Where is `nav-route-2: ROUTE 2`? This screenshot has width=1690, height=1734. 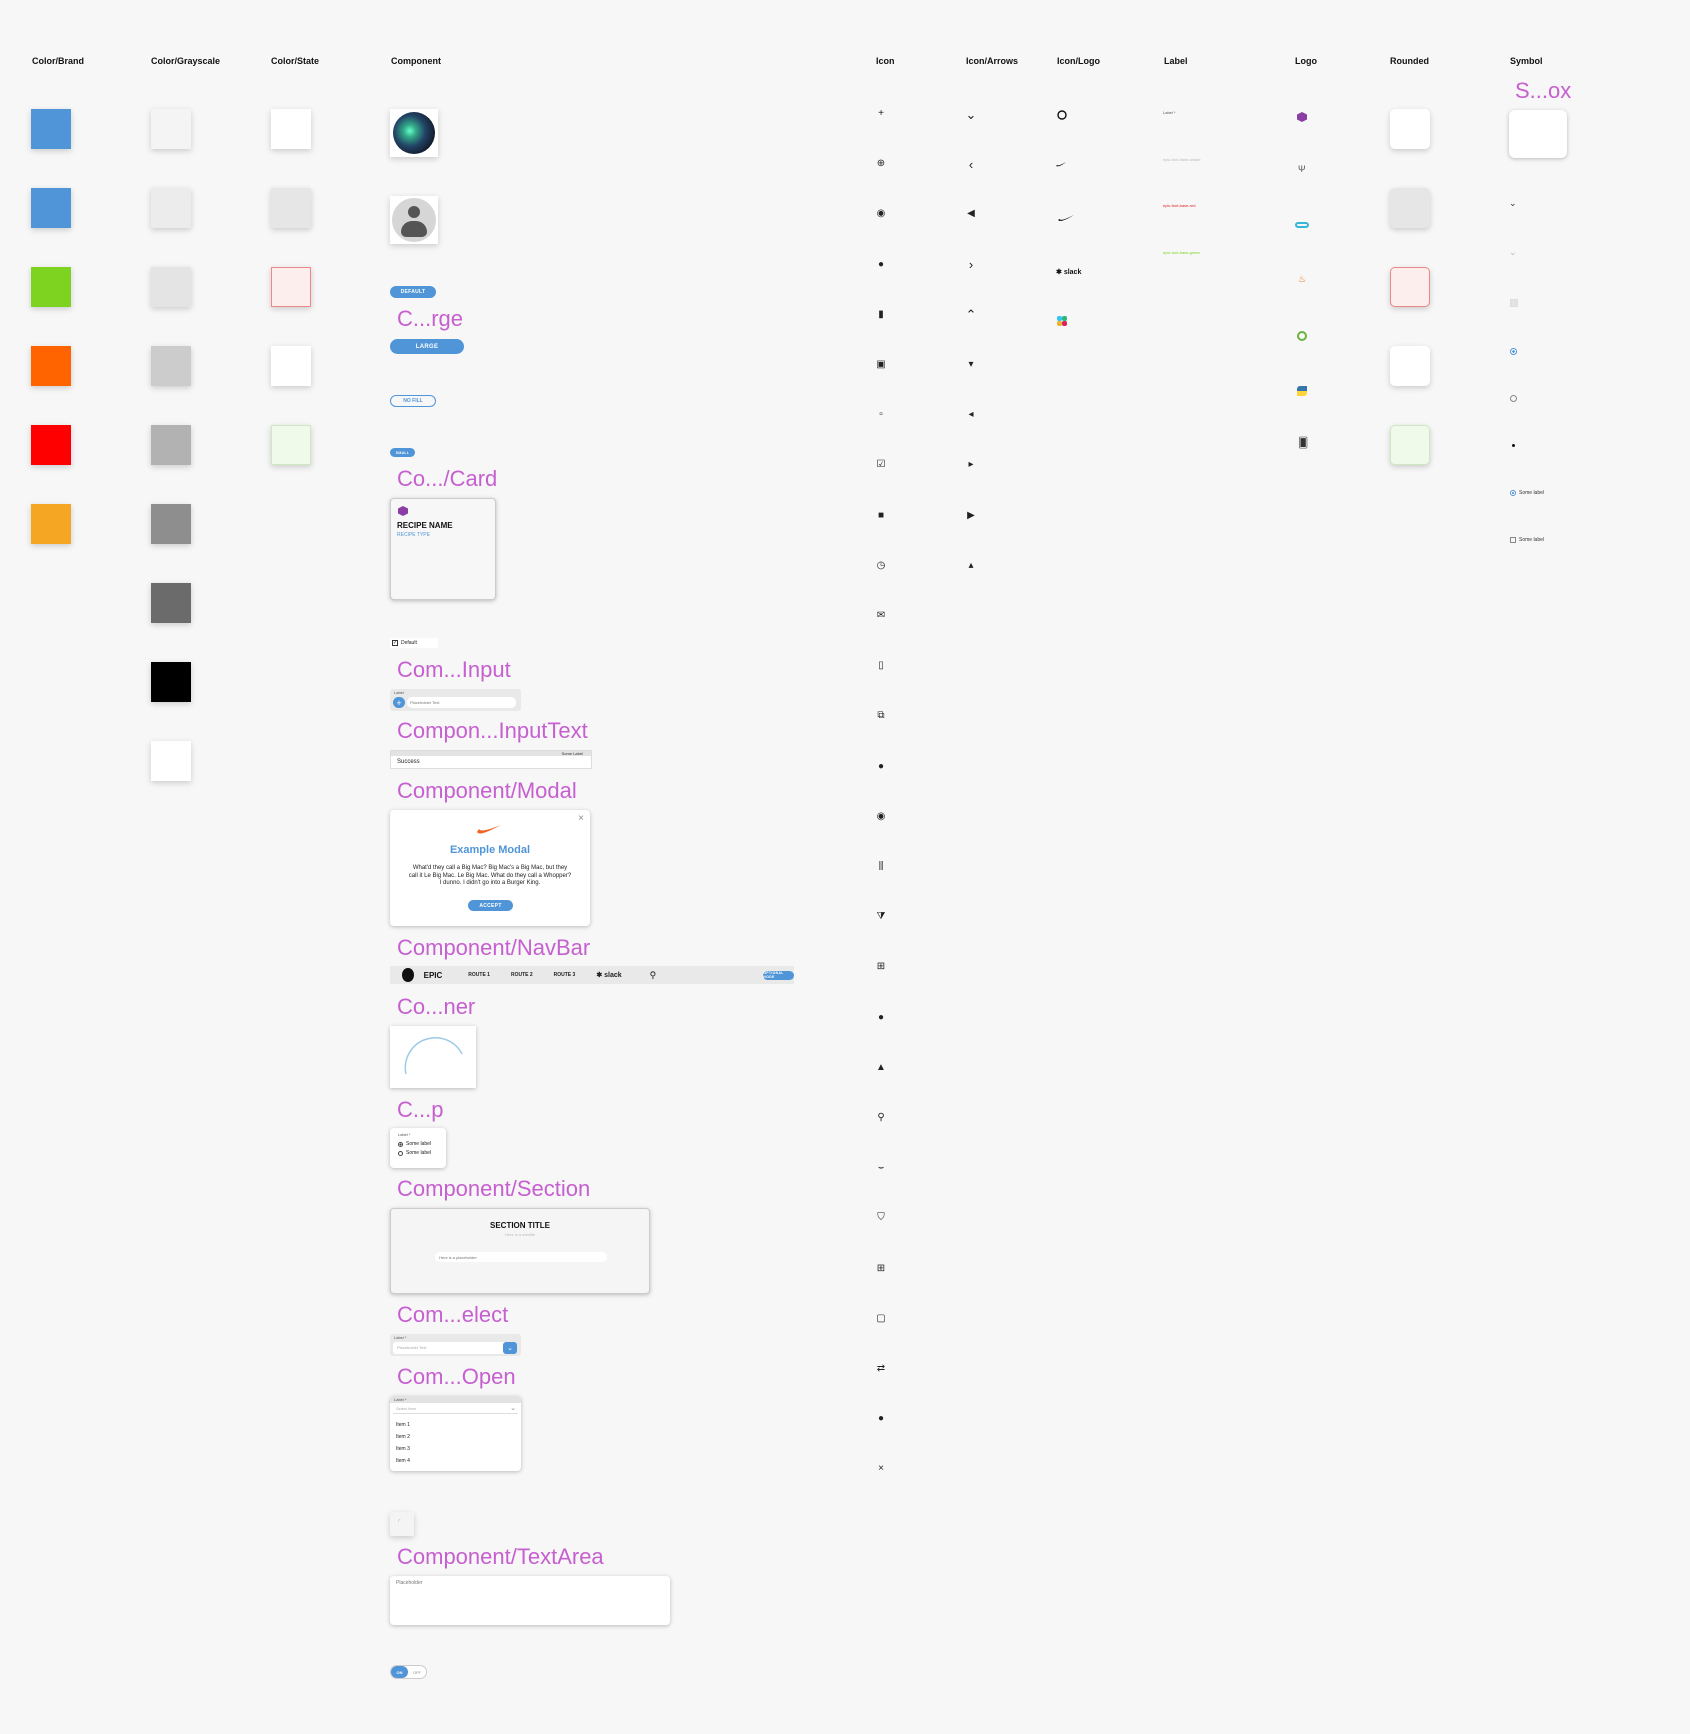
nav-route-2: ROUTE 2 is located at coordinates (522, 975).